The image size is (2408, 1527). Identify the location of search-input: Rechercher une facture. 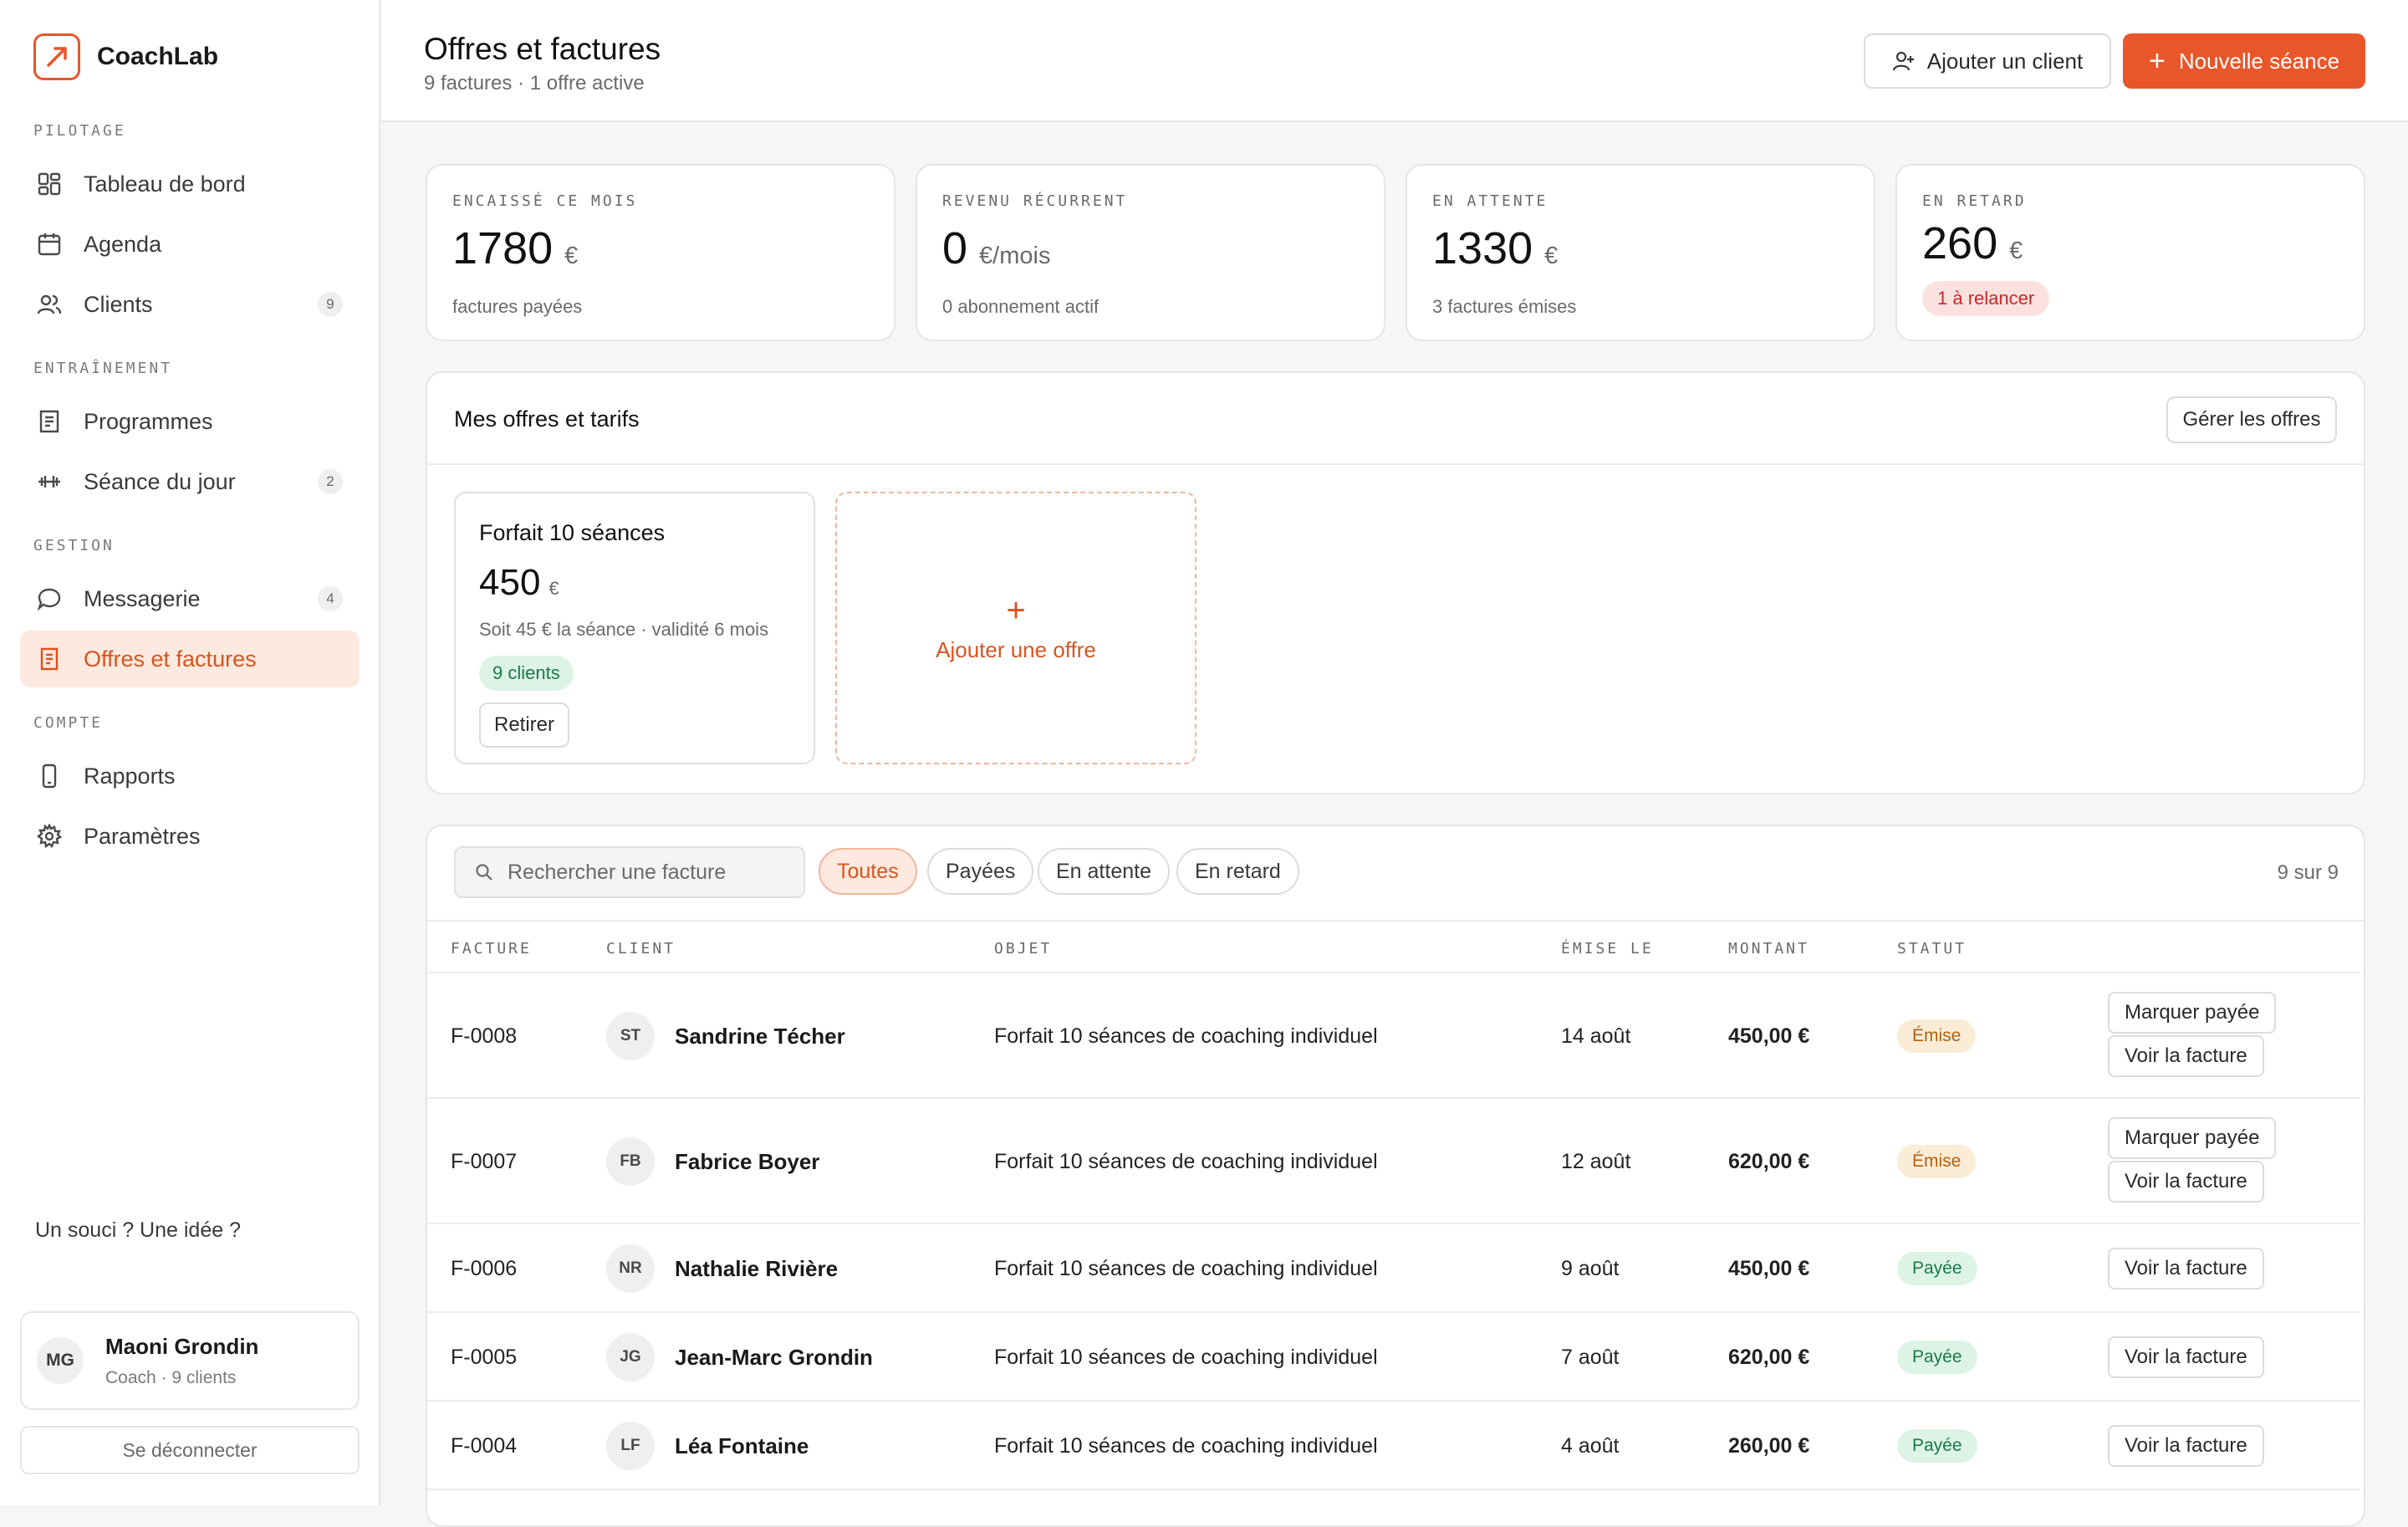
(629, 872).